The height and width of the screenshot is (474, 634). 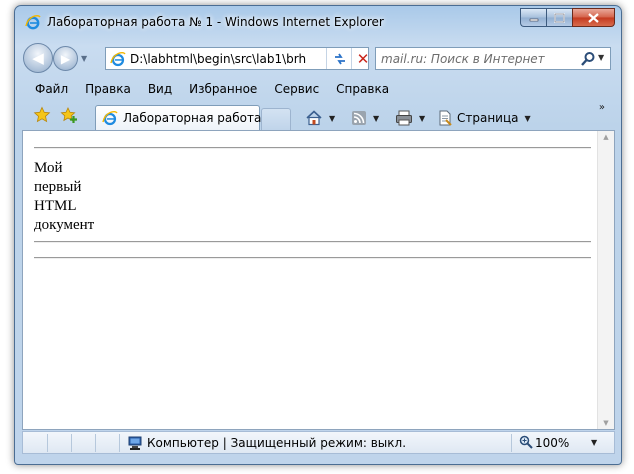 What do you see at coordinates (314, 118) in the screenshot?
I see `home-icon` at bounding box center [314, 118].